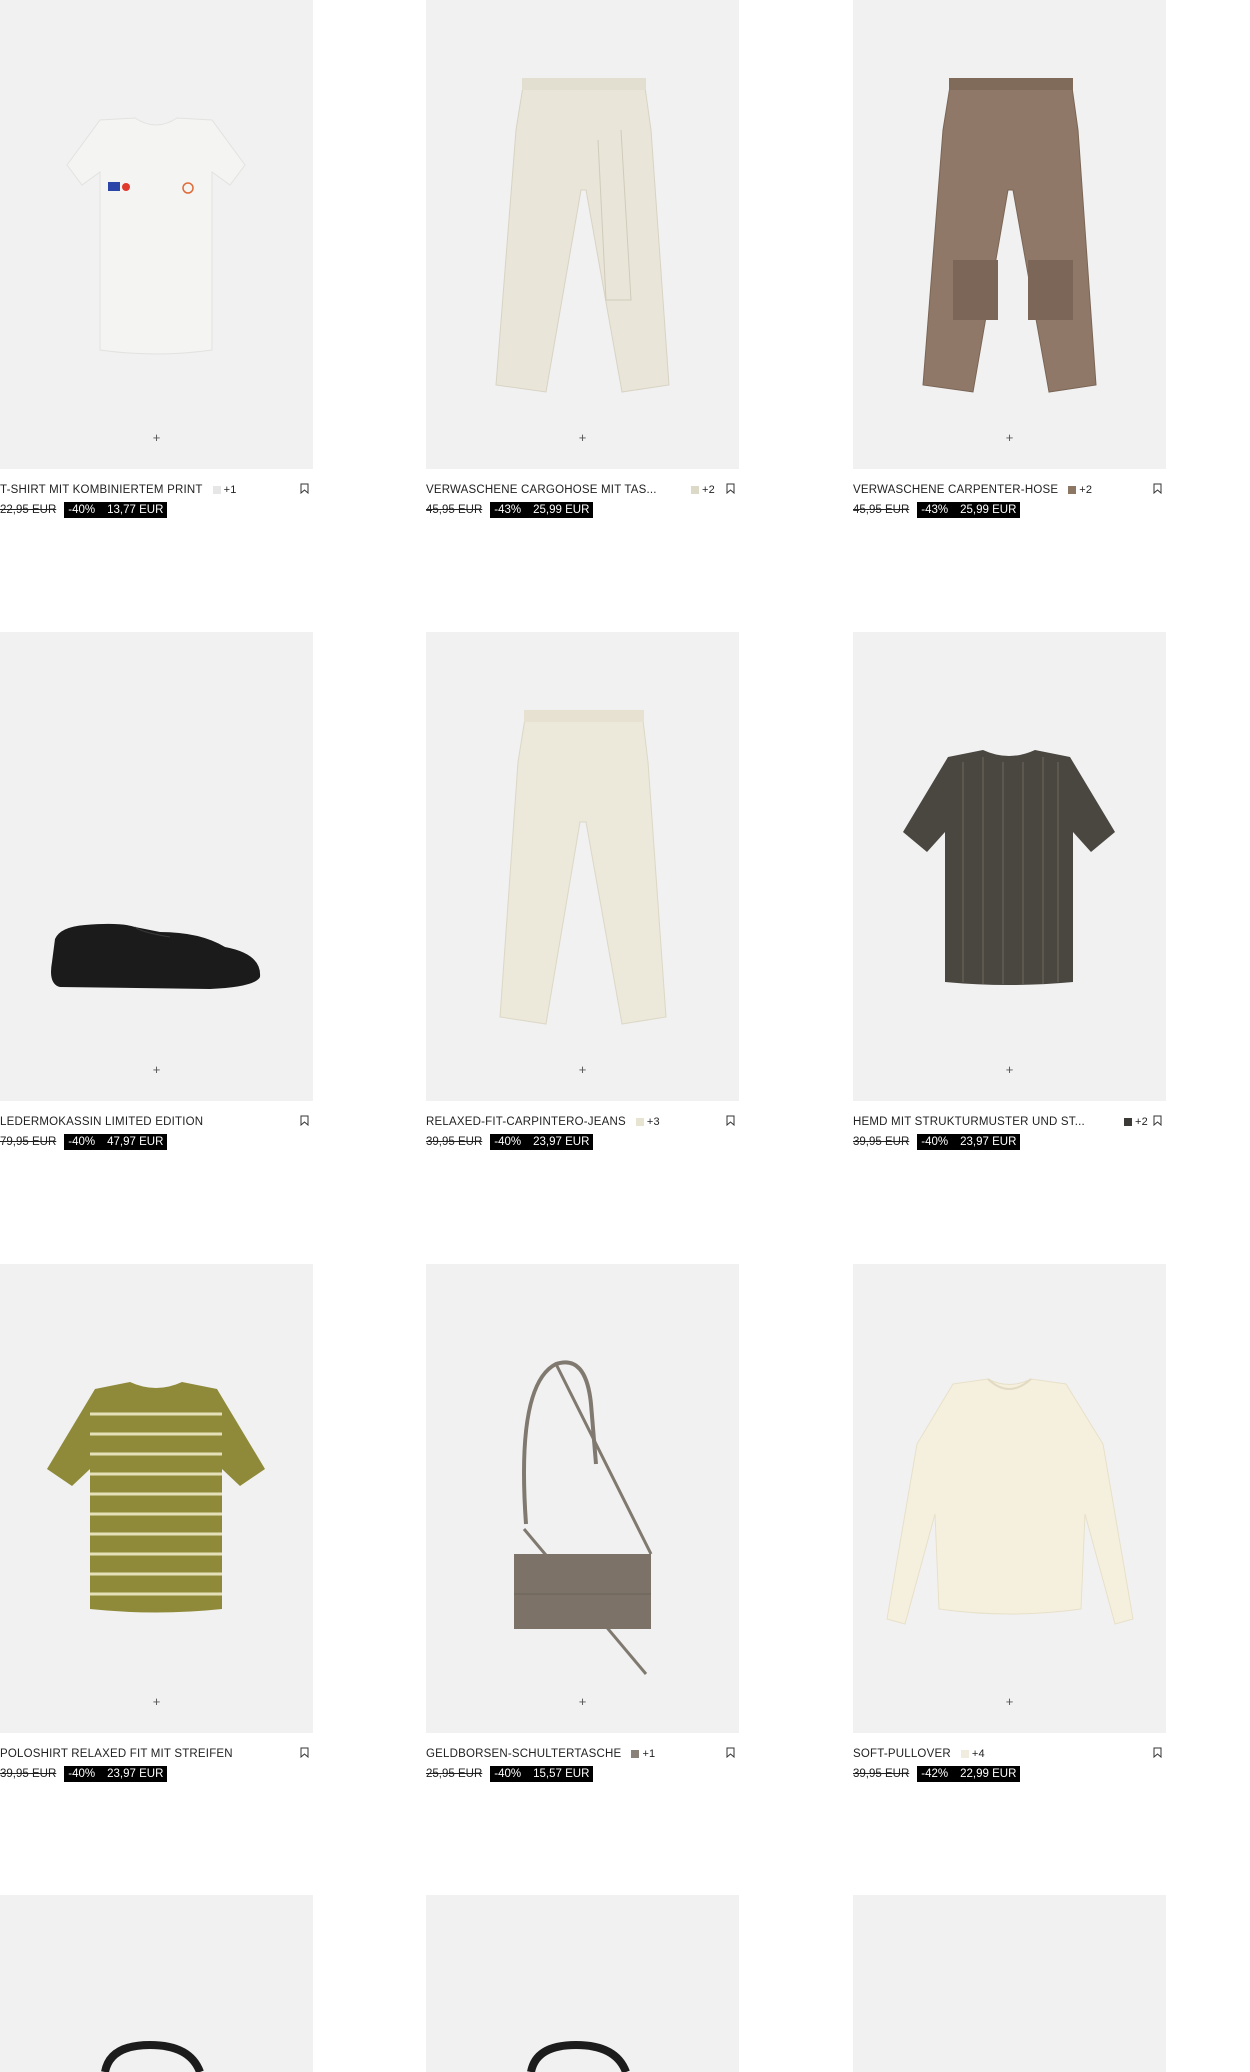 This screenshot has height=2072, width=1250. What do you see at coordinates (969, 1774) in the screenshot?
I see `sale-badge: -42% 22,99 EUR` at bounding box center [969, 1774].